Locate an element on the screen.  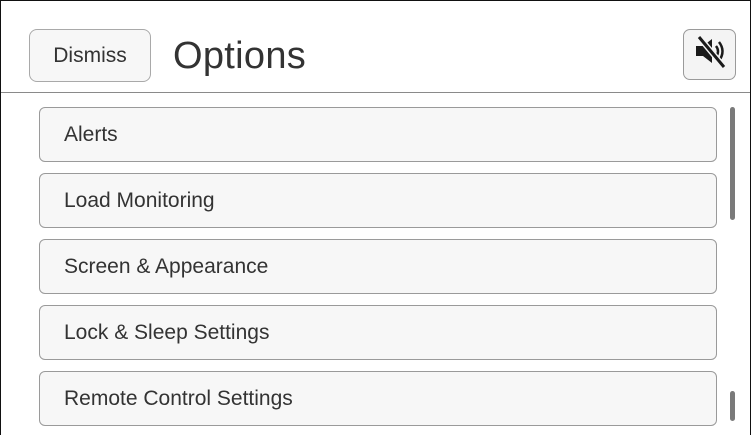
scrollbar-track-end is located at coordinates (732, 406).